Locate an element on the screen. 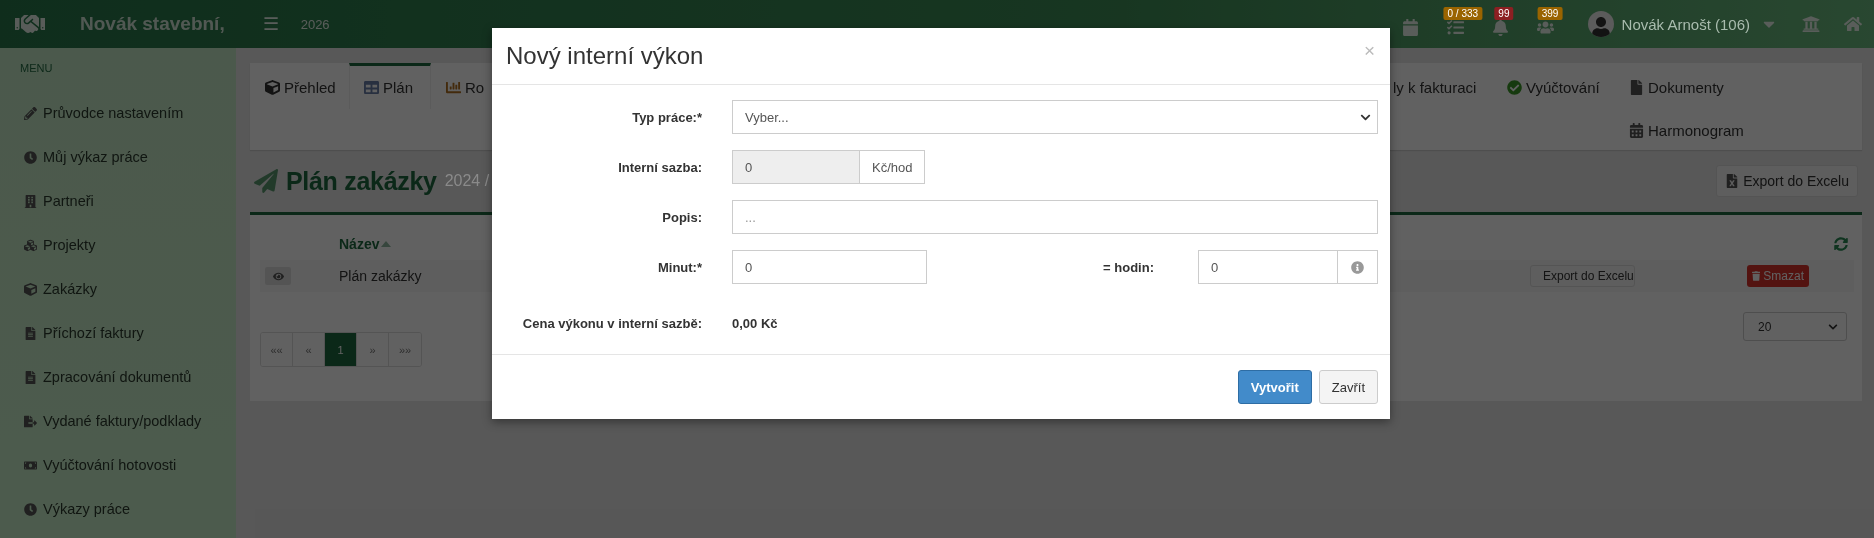 This screenshot has height=538, width=1874. tab: Dokumenty is located at coordinates (1697, 86).